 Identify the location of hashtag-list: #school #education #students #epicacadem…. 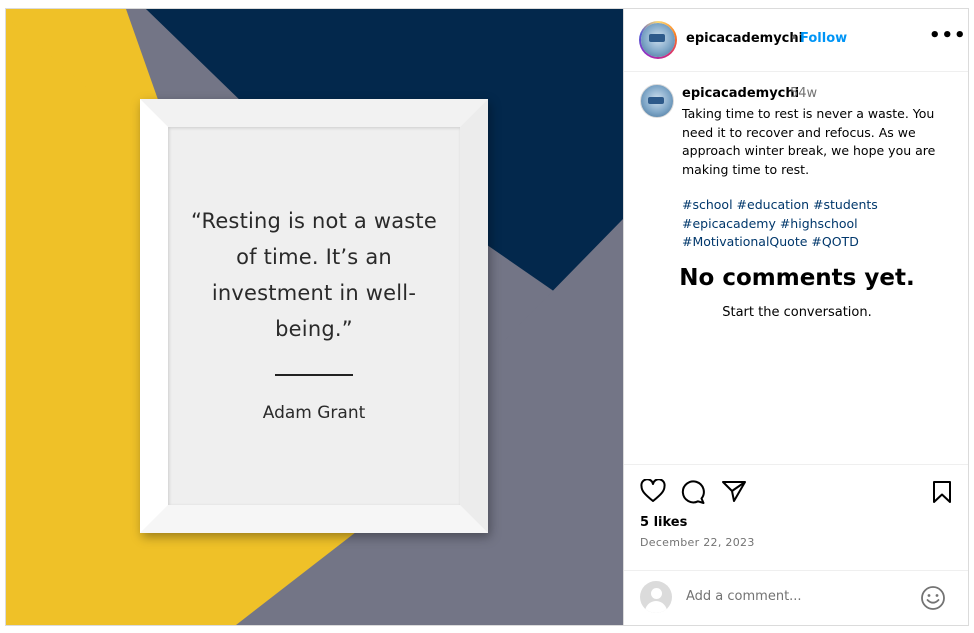
(817, 224).